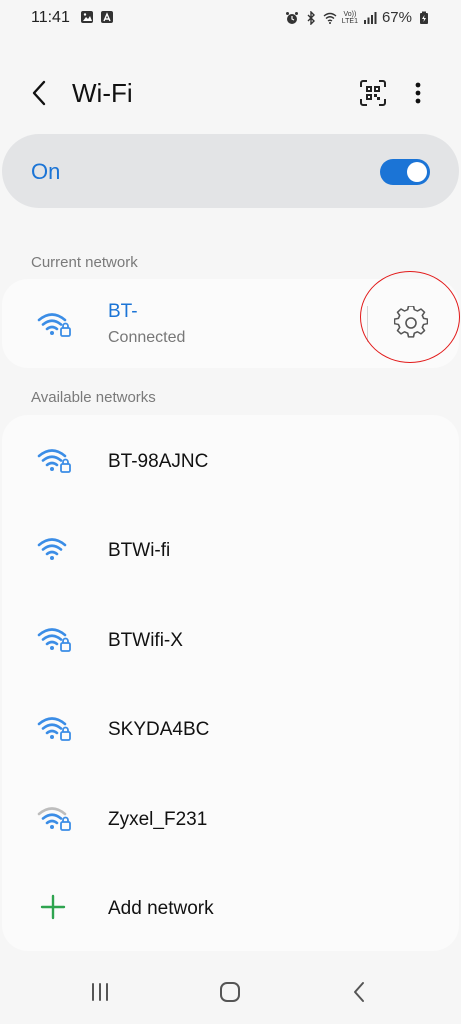  I want to click on more-options-icon, so click(418, 93).